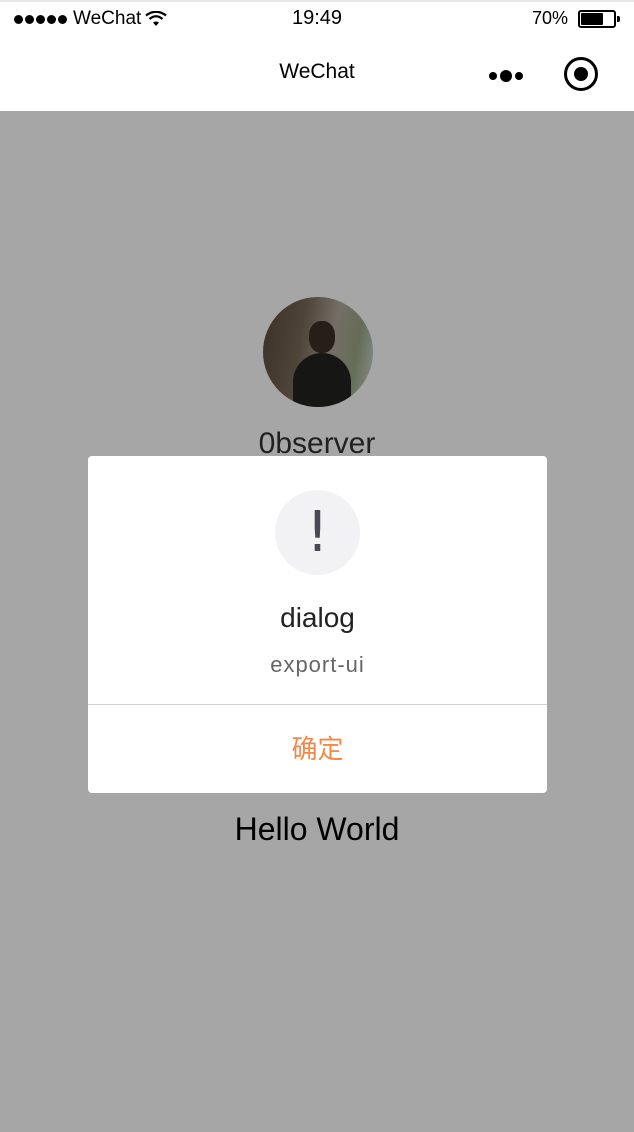  Describe the element at coordinates (592, 18) in the screenshot. I see `battery-fill` at that location.